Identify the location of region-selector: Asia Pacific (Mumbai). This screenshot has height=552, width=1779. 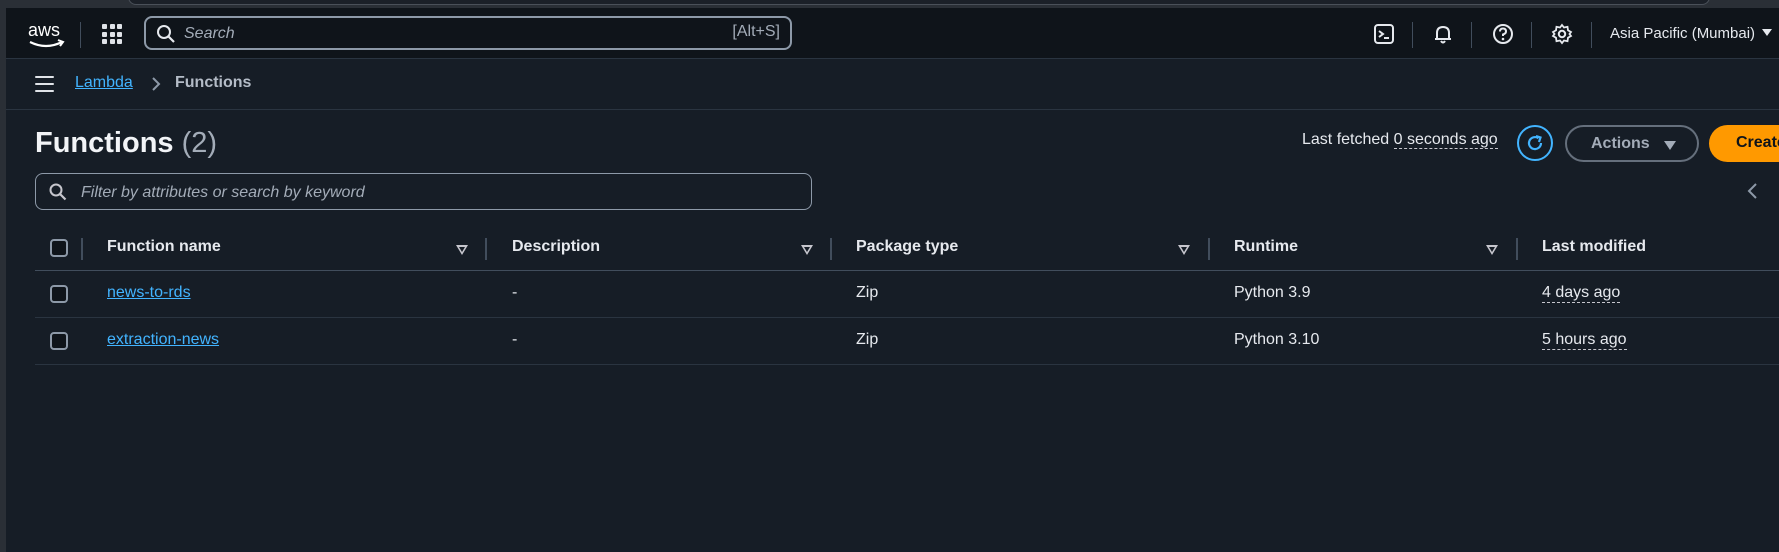
(1691, 33).